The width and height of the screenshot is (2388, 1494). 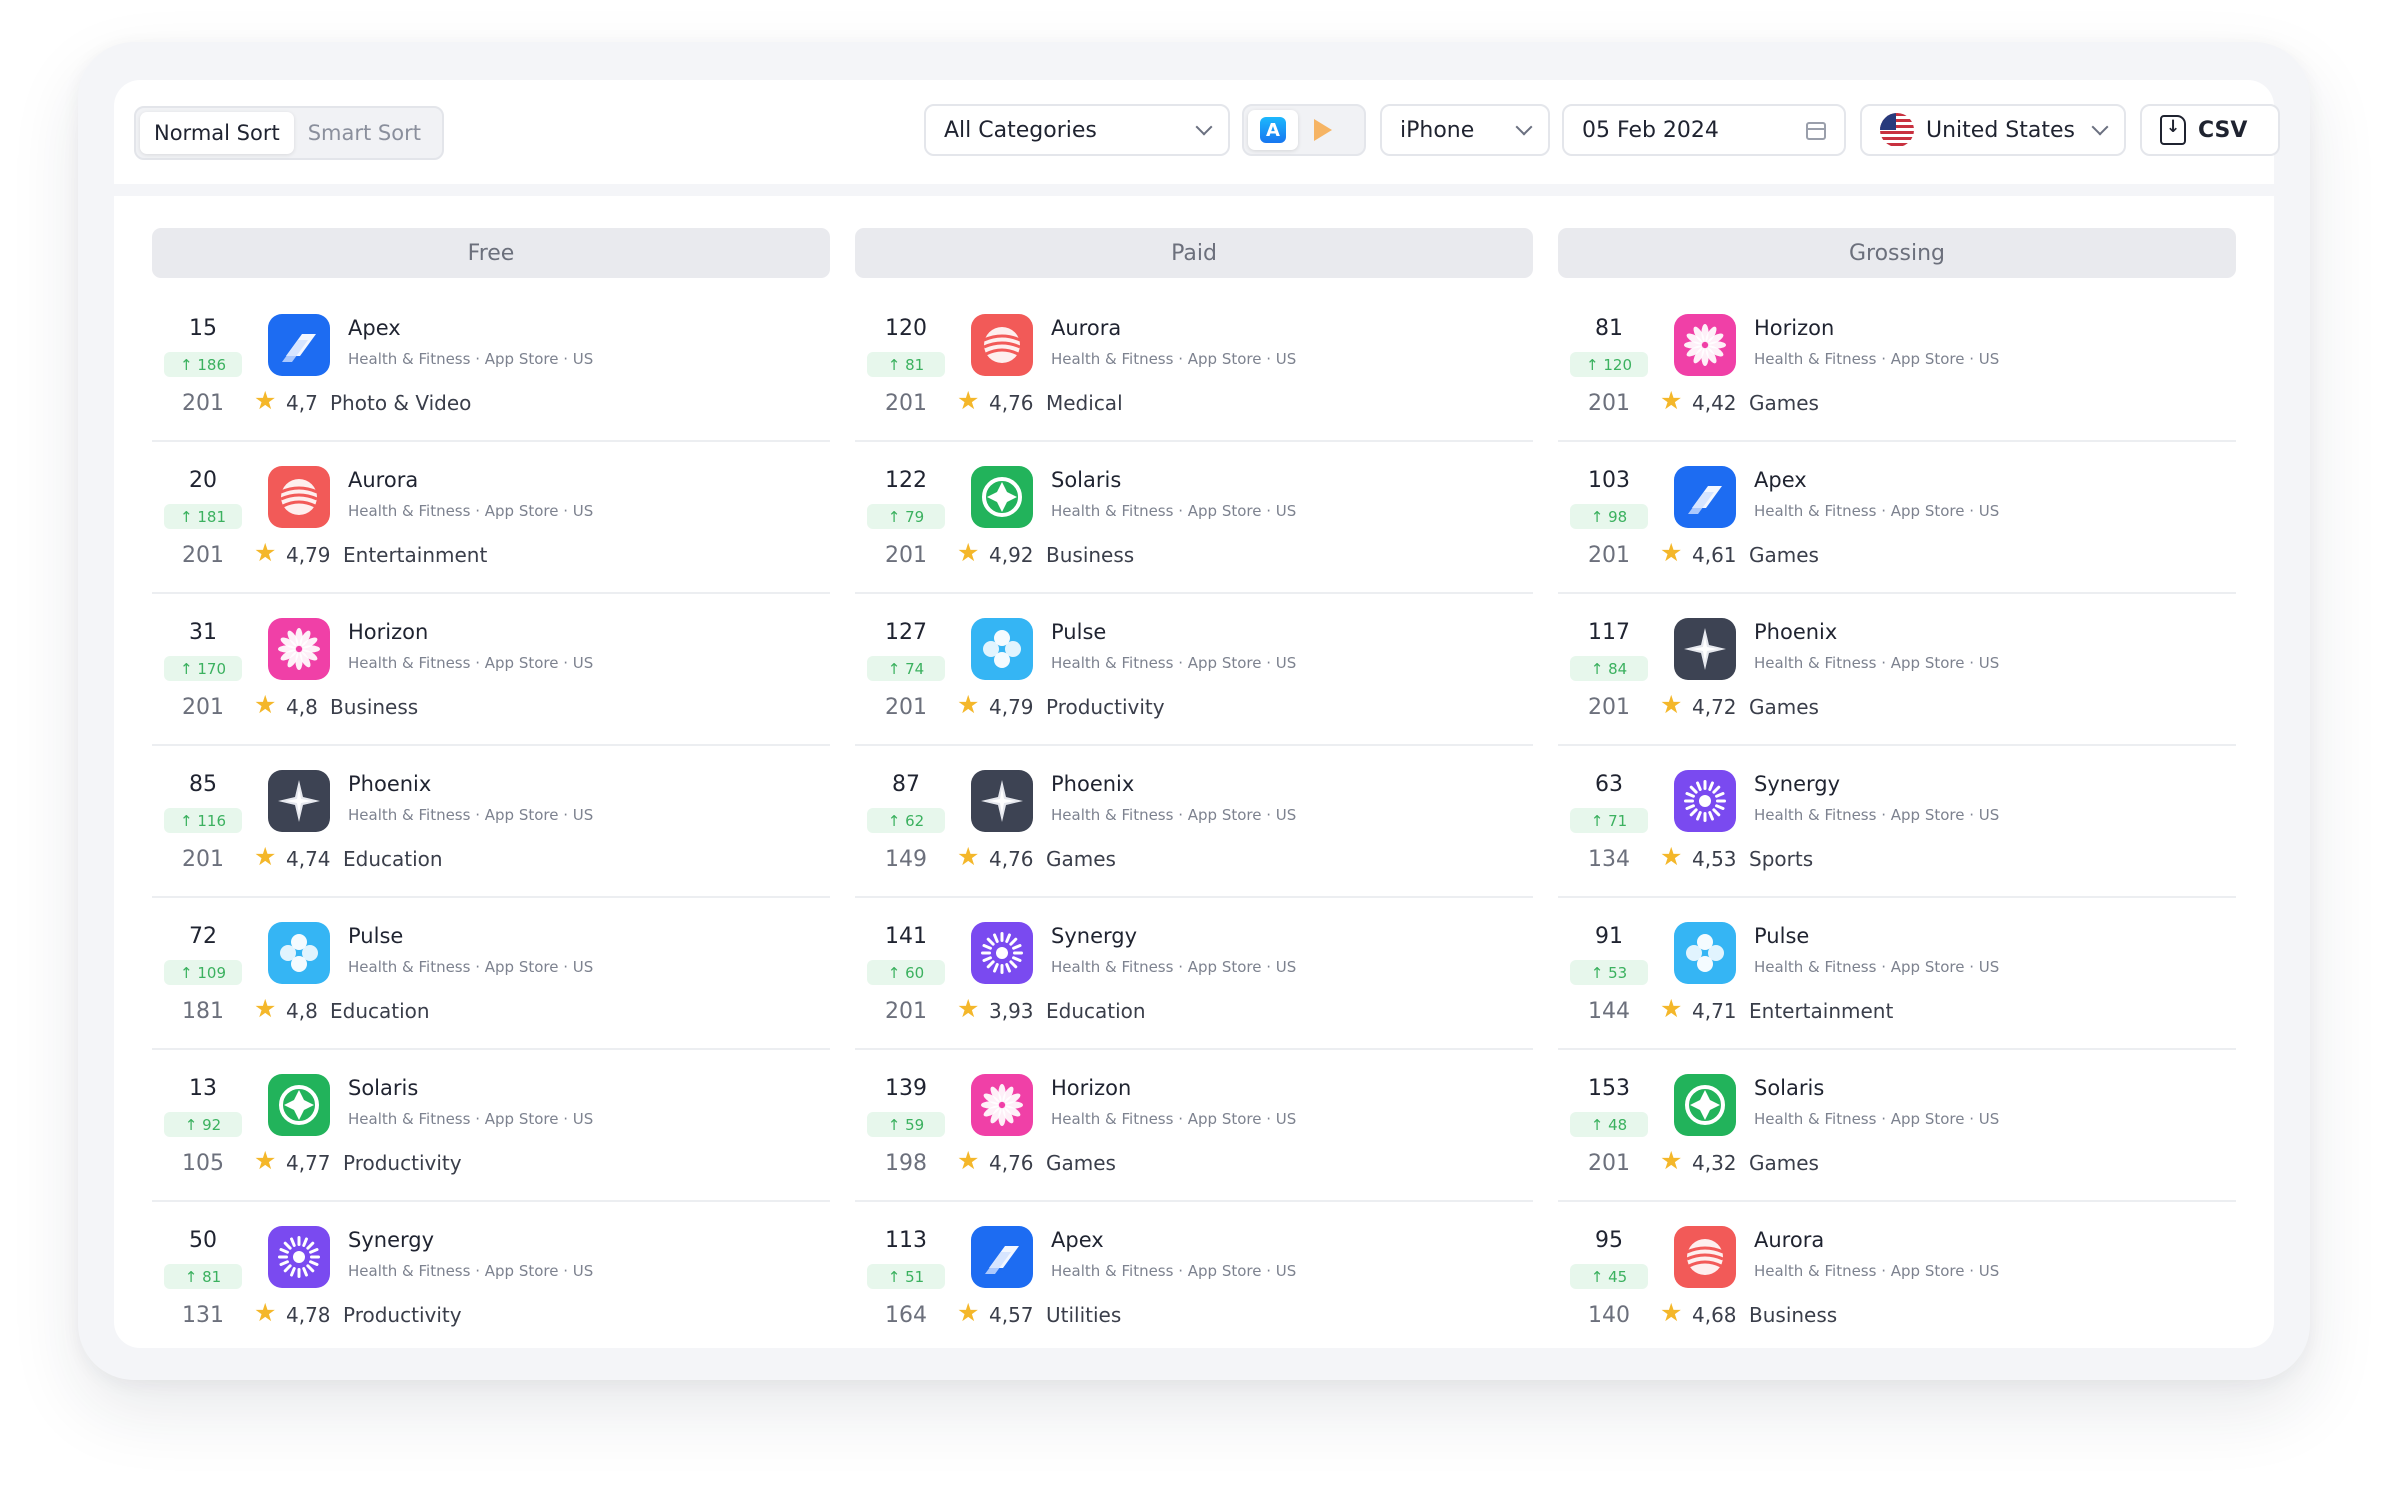 I want to click on google-play-button, so click(x=1323, y=130).